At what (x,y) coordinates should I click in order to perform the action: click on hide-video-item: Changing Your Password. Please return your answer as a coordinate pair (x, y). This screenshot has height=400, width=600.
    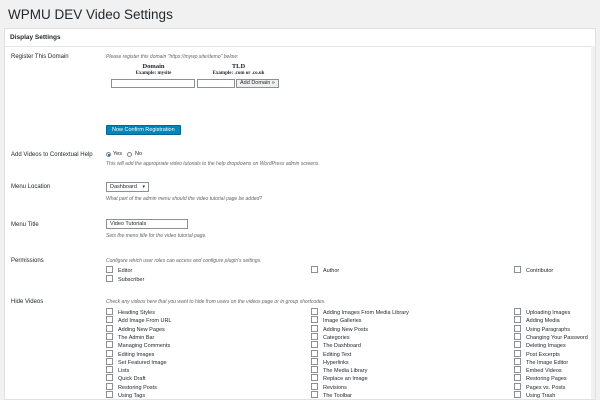
    Looking at the image, I should click on (551, 336).